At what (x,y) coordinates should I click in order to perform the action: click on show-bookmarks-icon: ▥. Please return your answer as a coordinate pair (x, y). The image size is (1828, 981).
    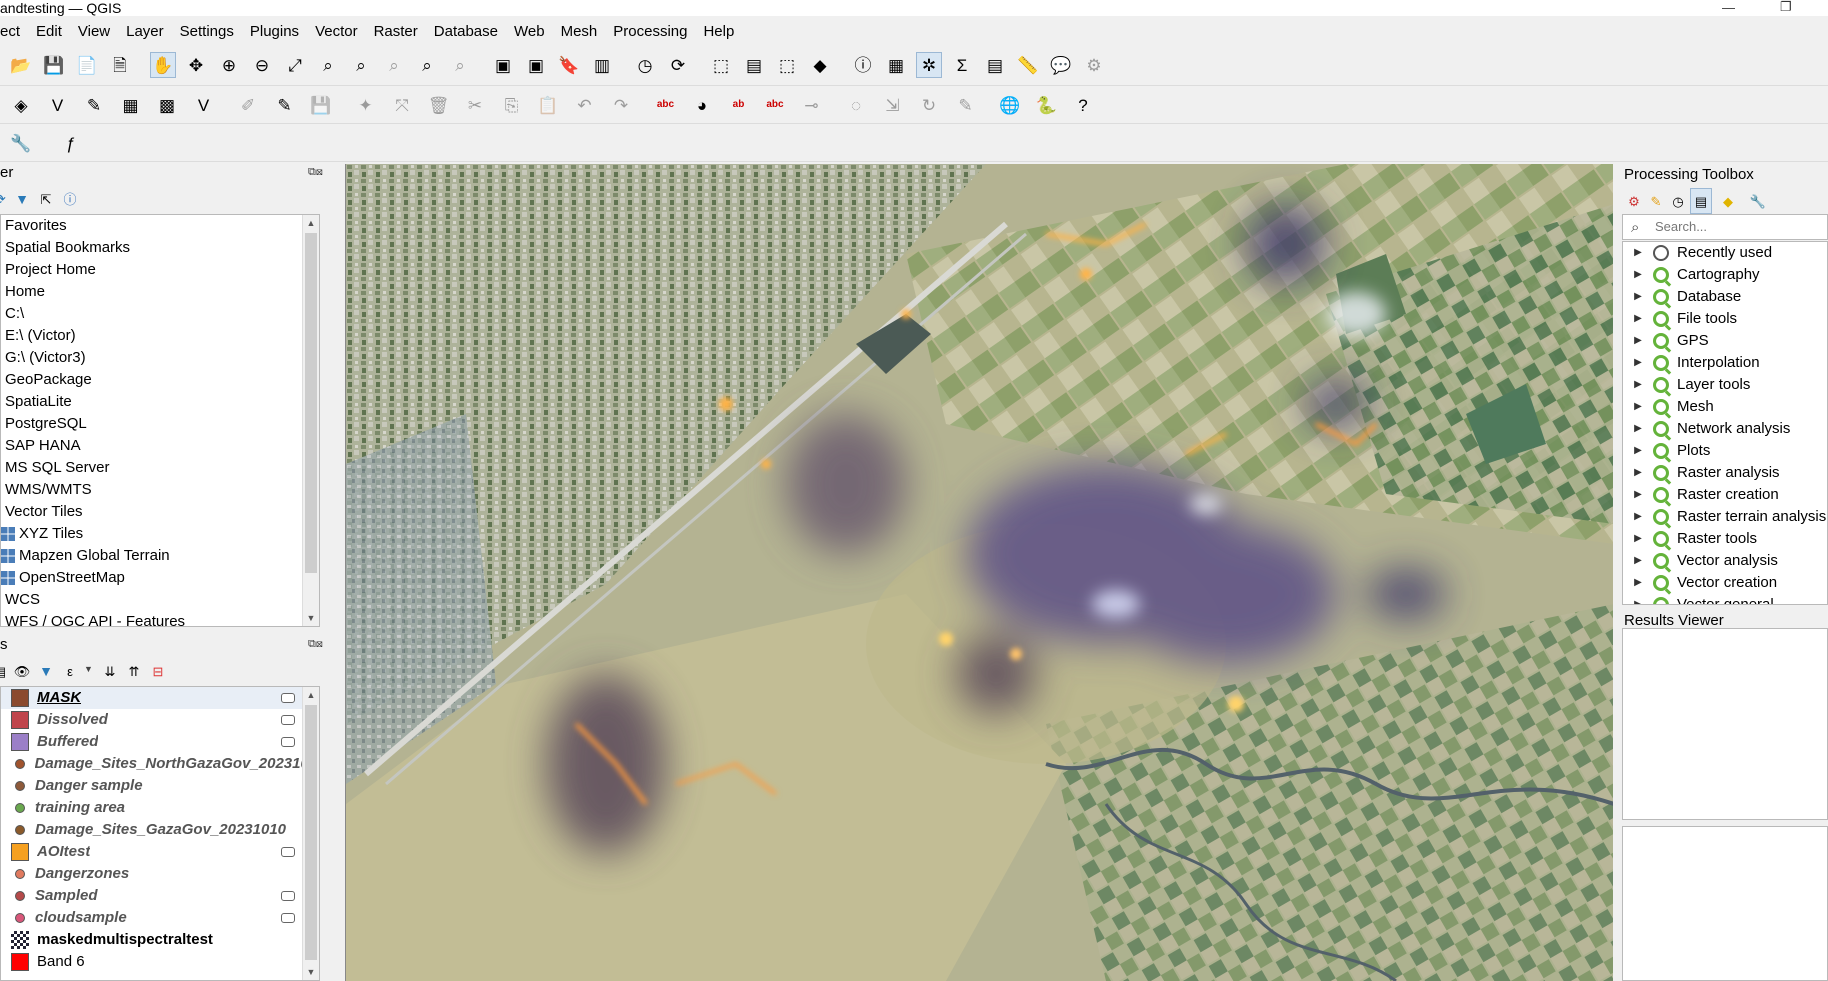
    Looking at the image, I should click on (602, 65).